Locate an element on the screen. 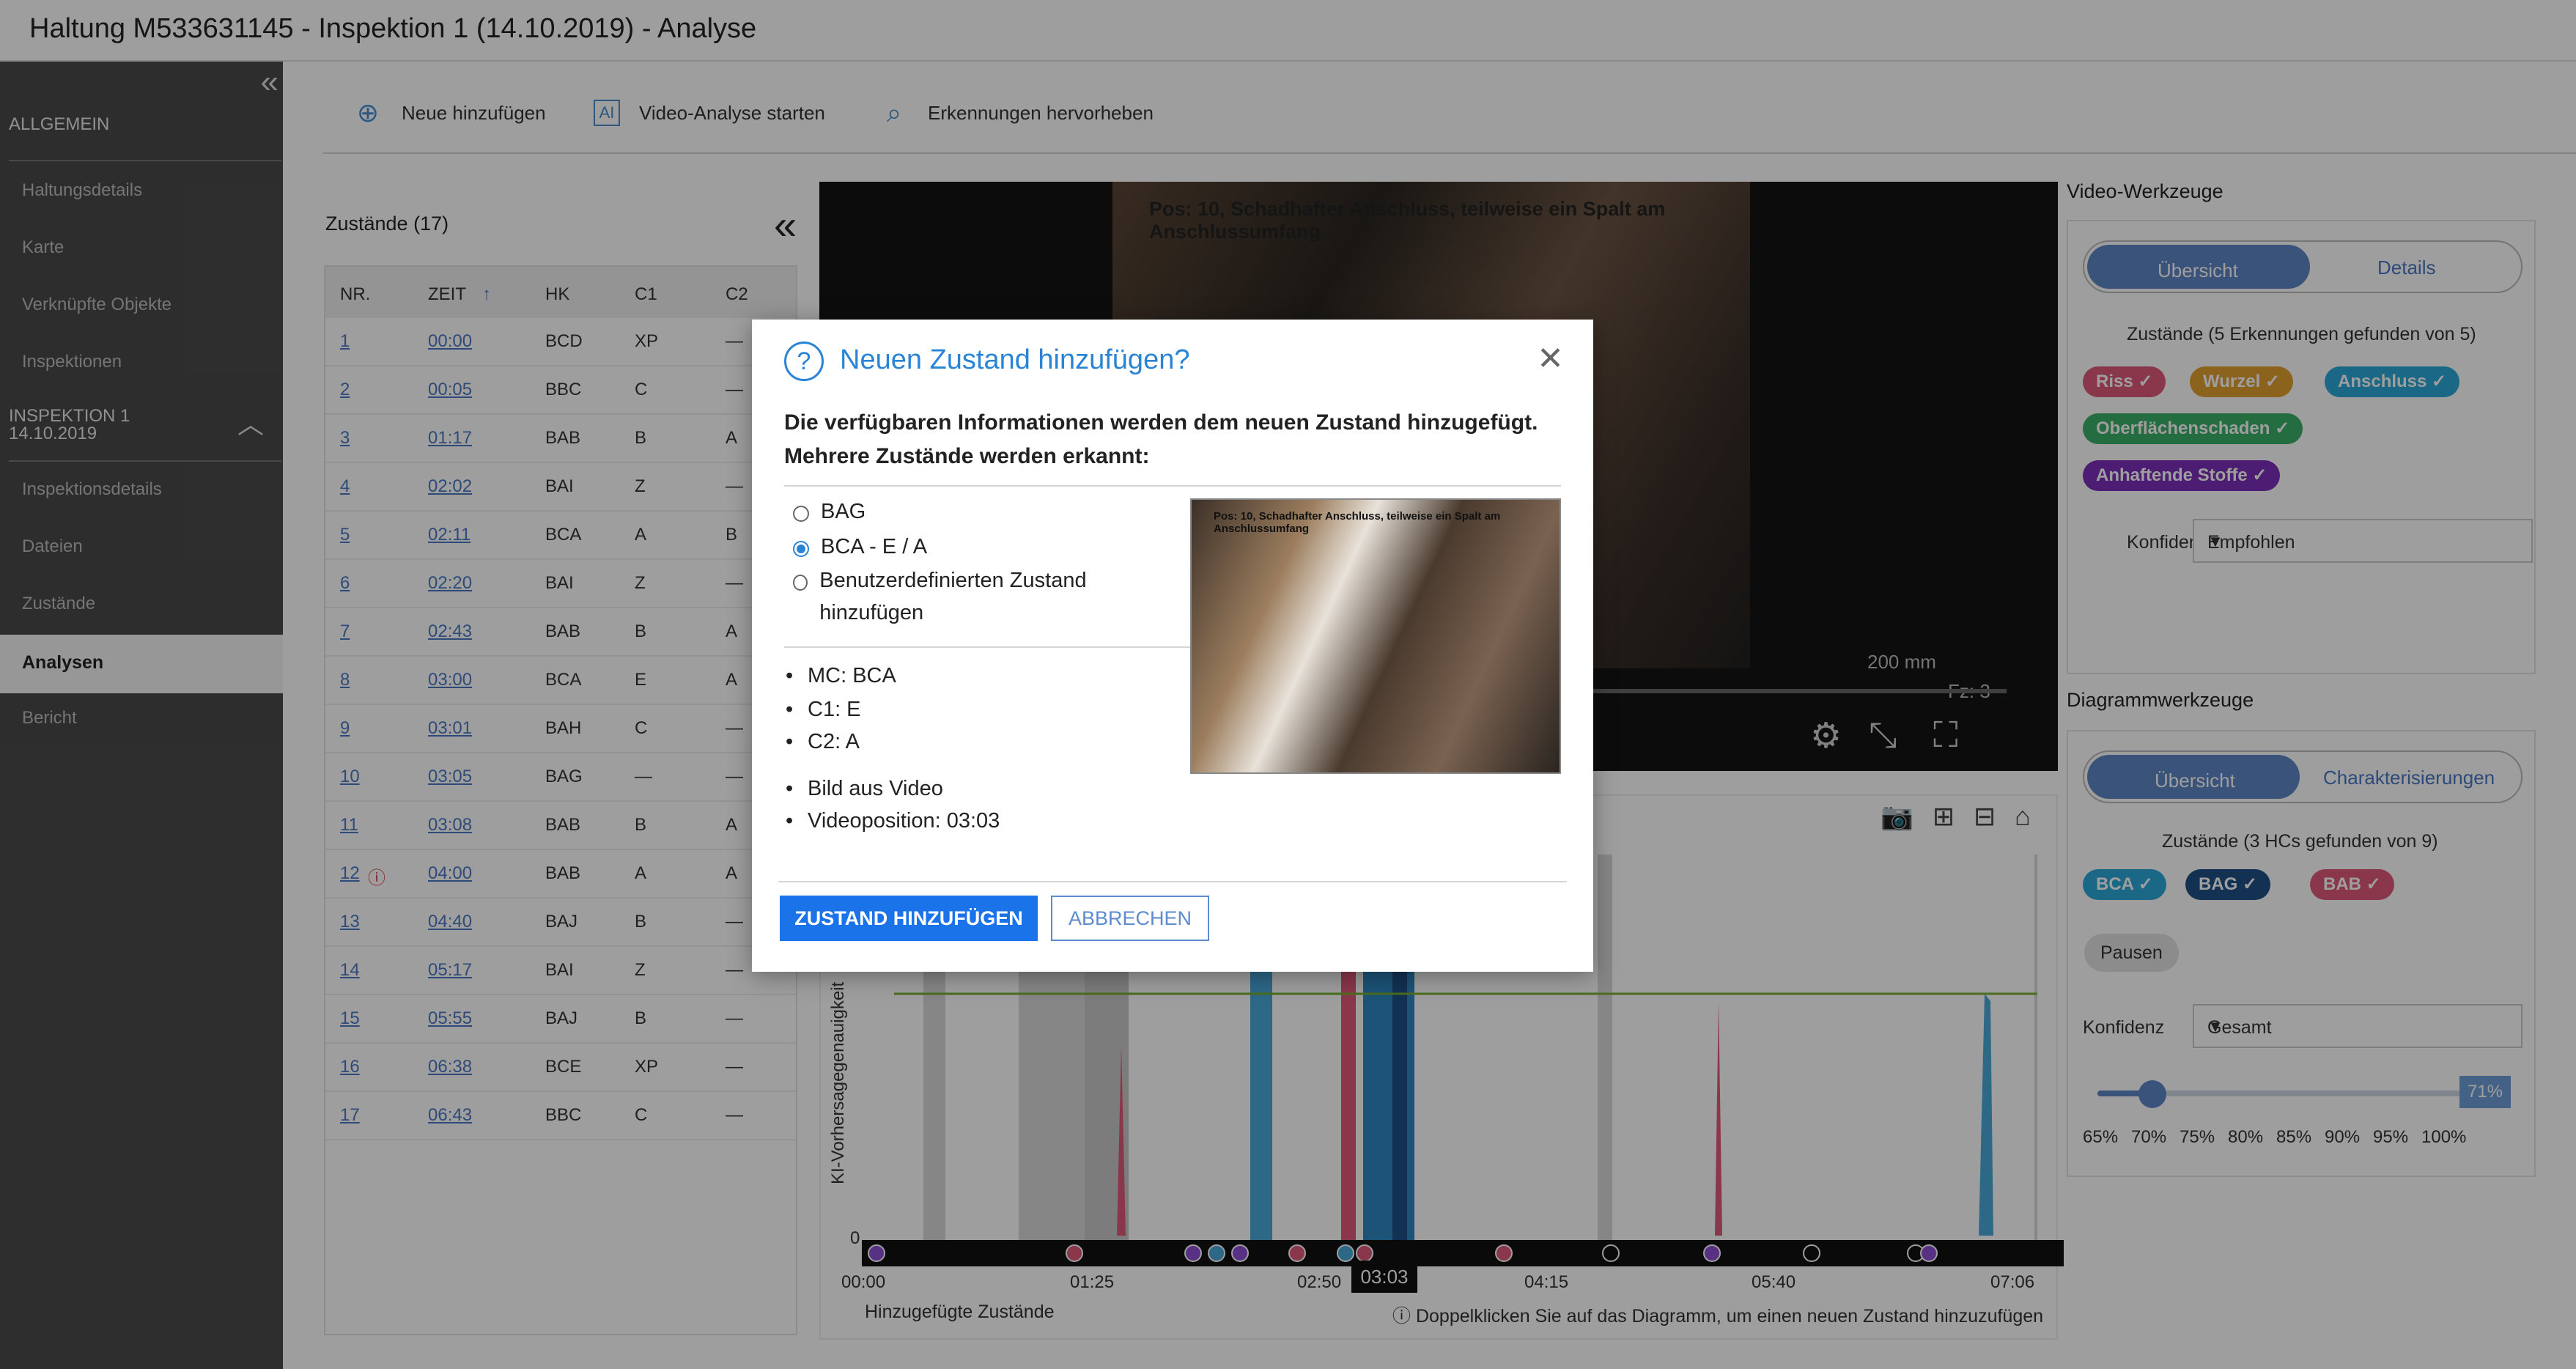 This screenshot has width=2576, height=1369. option-bag: BAG is located at coordinates (829, 512).